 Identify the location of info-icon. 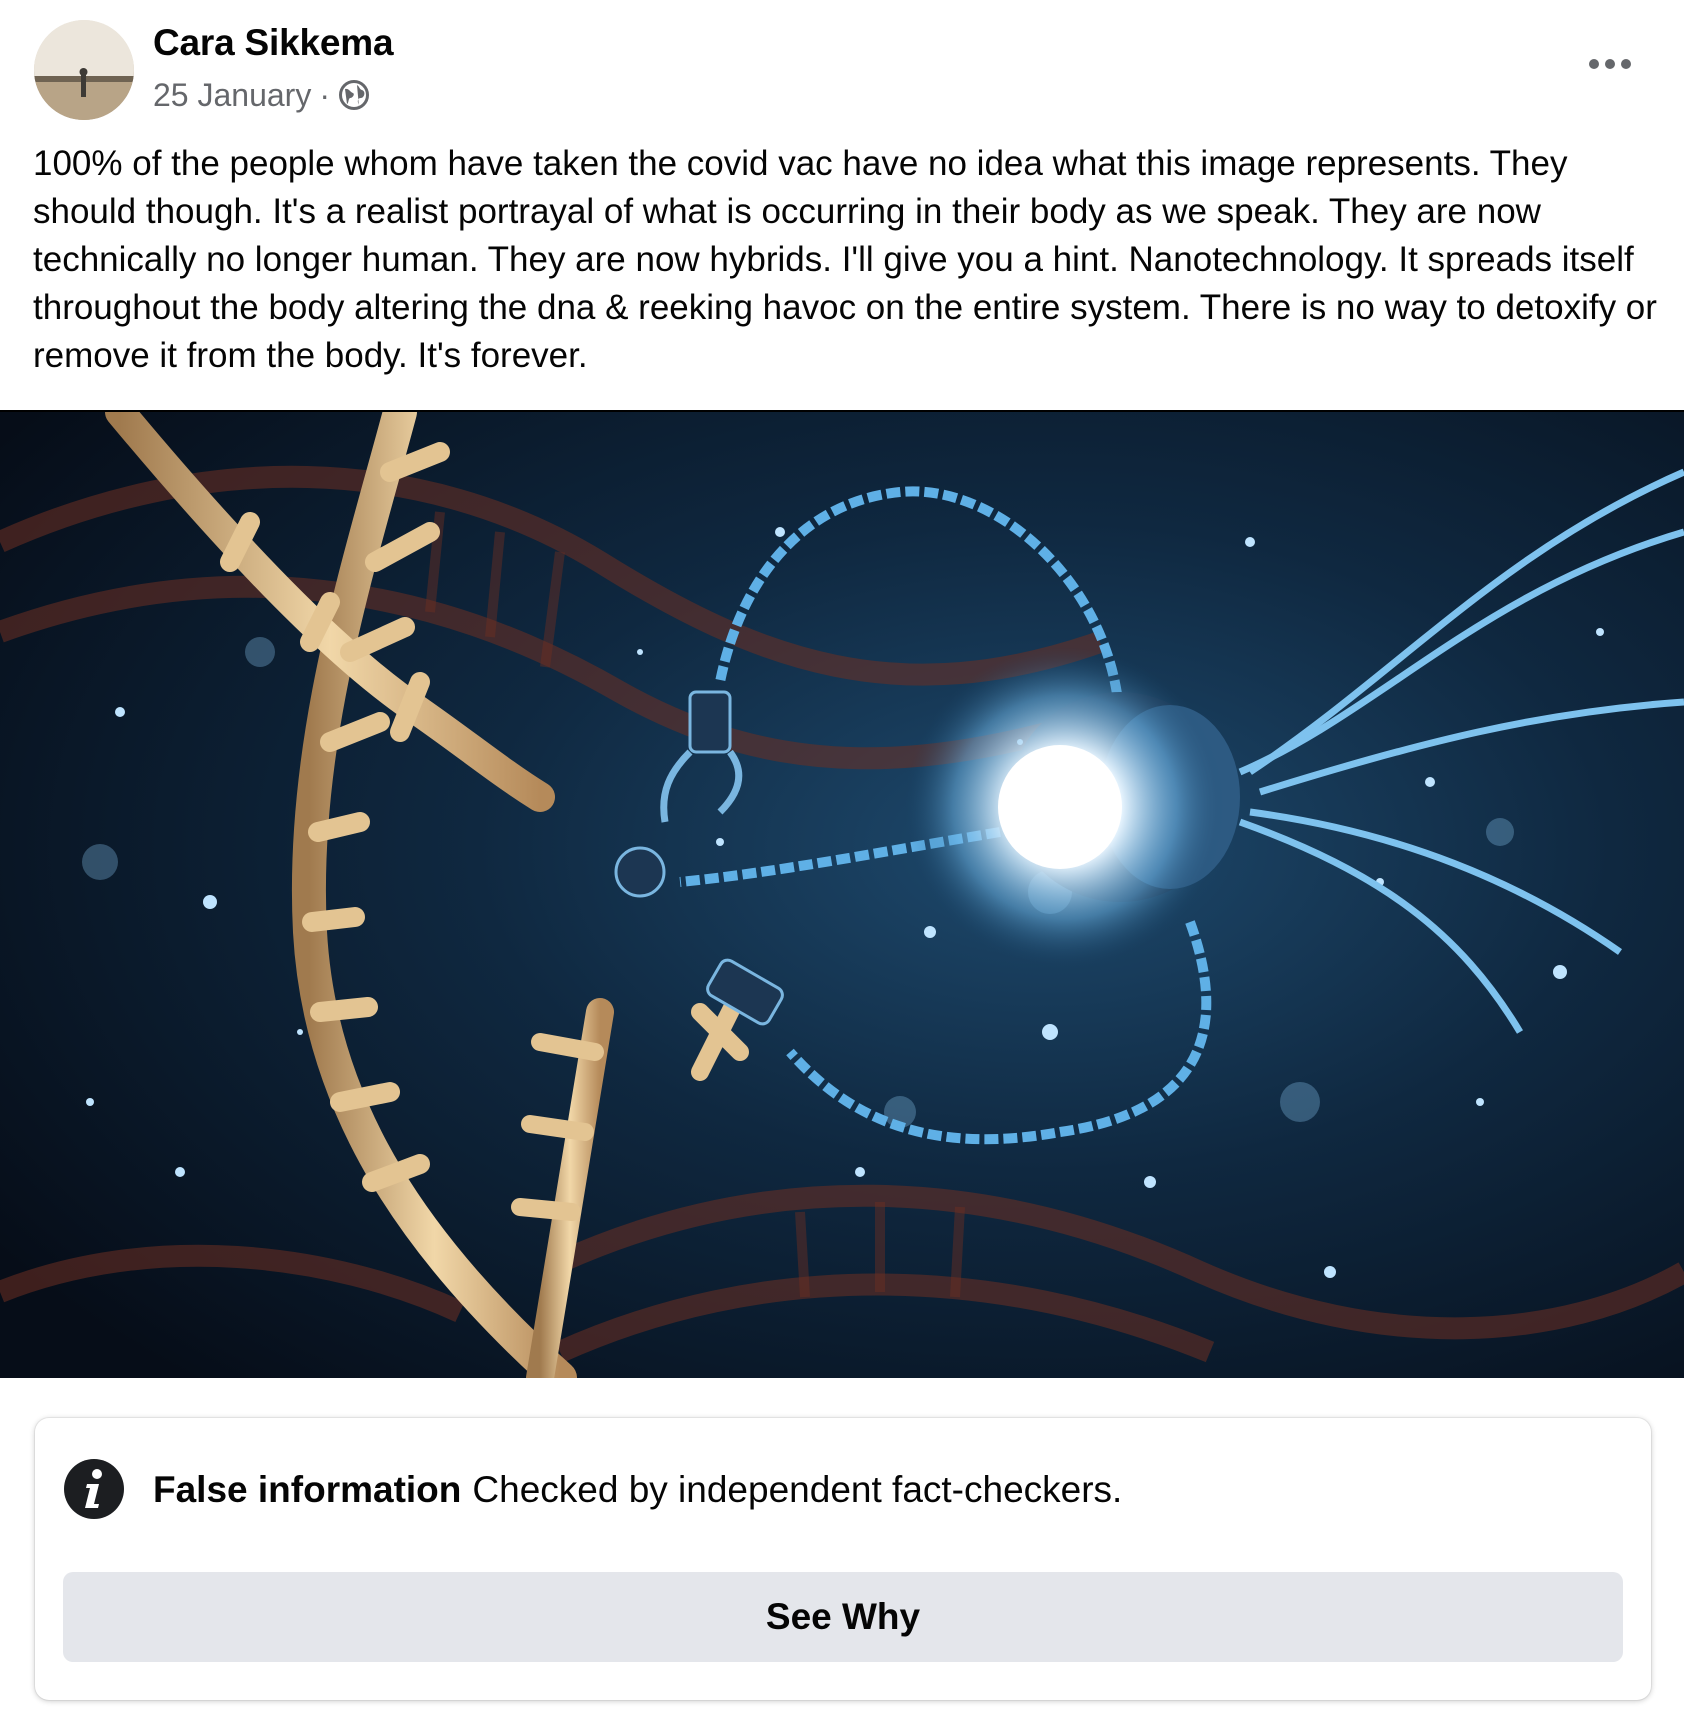
(94, 1489).